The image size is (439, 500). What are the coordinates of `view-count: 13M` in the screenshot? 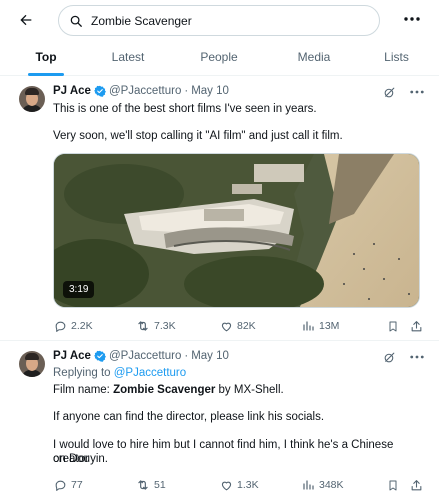 It's located at (329, 326).